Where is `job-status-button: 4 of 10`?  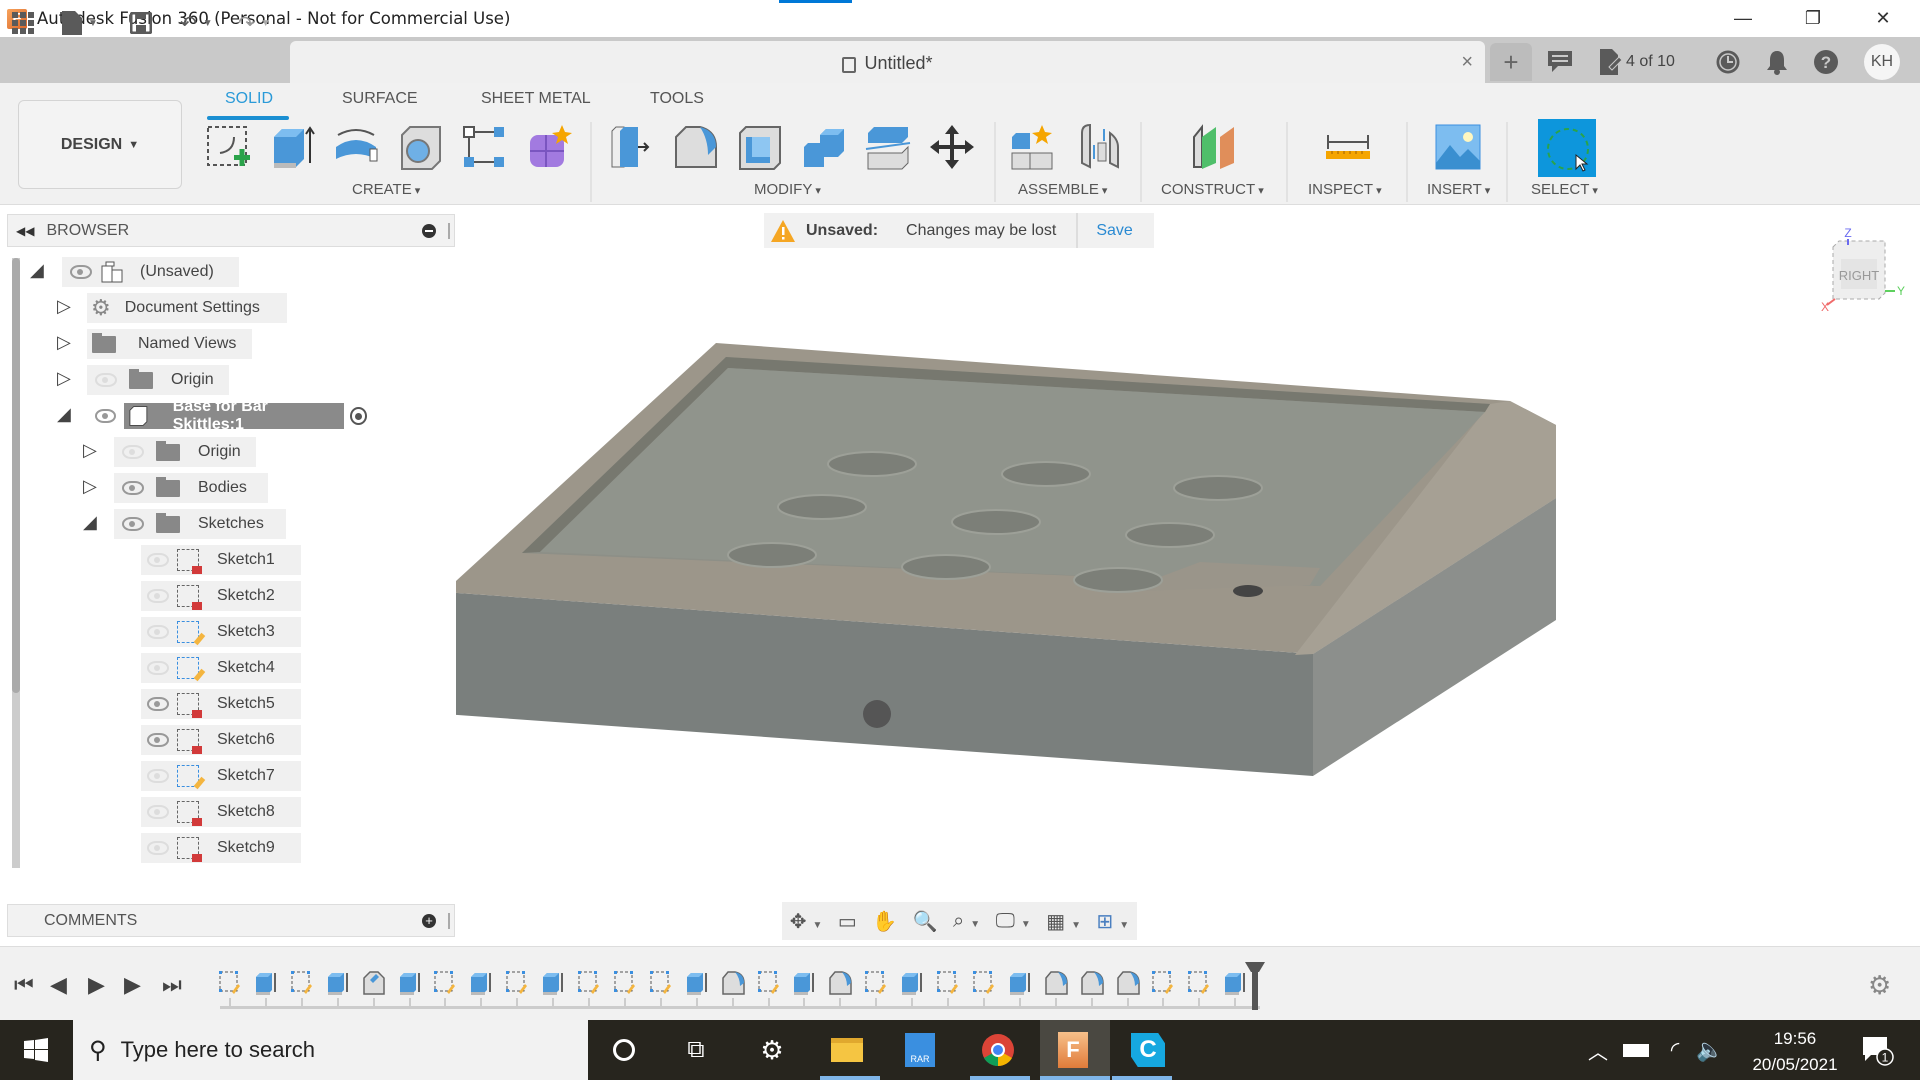 job-status-button: 4 of 10 is located at coordinates (1637, 62).